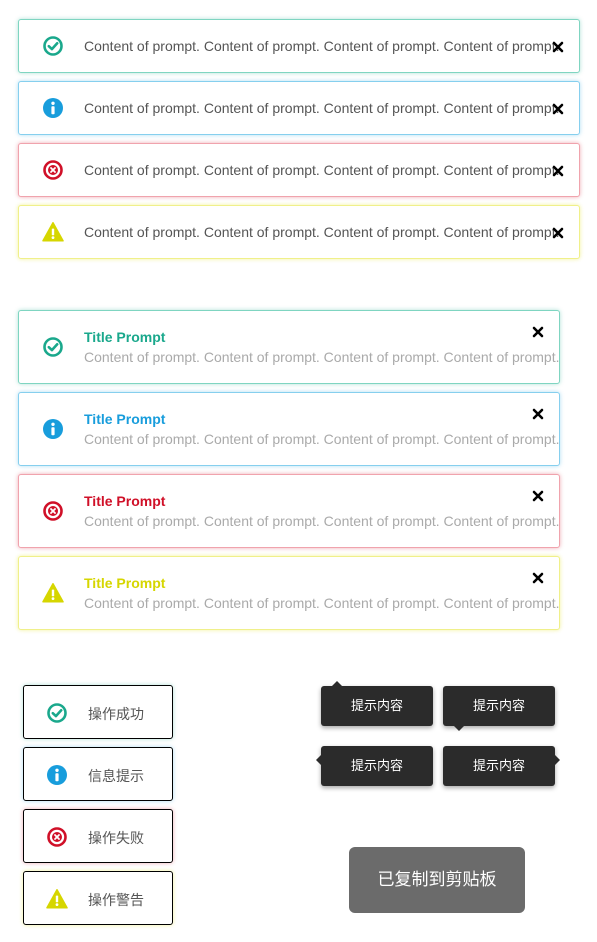 Image resolution: width=597 pixels, height=942 pixels. I want to click on copied-to-clipboard-message: 已复制到剪贴板, so click(437, 880).